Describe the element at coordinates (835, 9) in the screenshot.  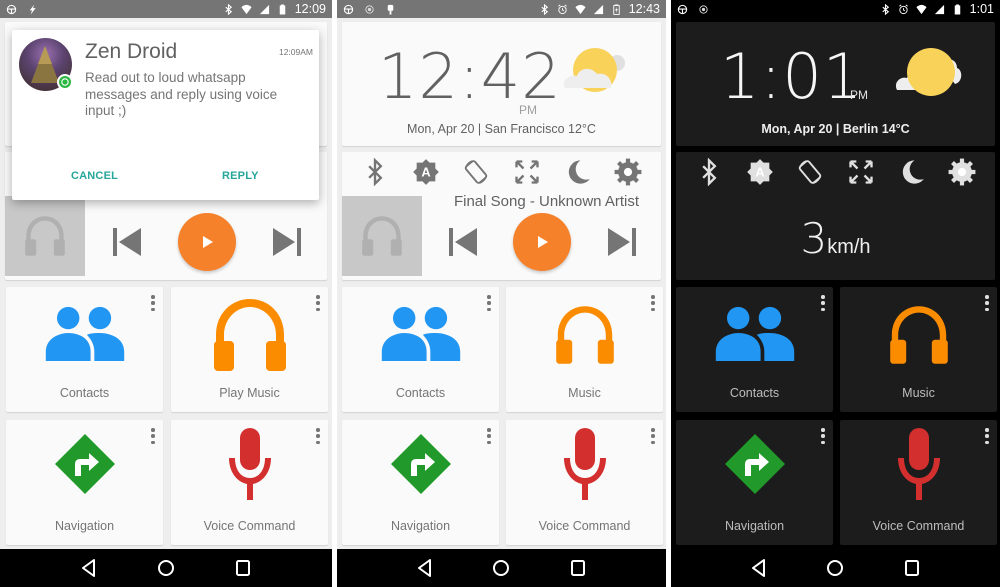
I see `status-bar: 1:01` at that location.